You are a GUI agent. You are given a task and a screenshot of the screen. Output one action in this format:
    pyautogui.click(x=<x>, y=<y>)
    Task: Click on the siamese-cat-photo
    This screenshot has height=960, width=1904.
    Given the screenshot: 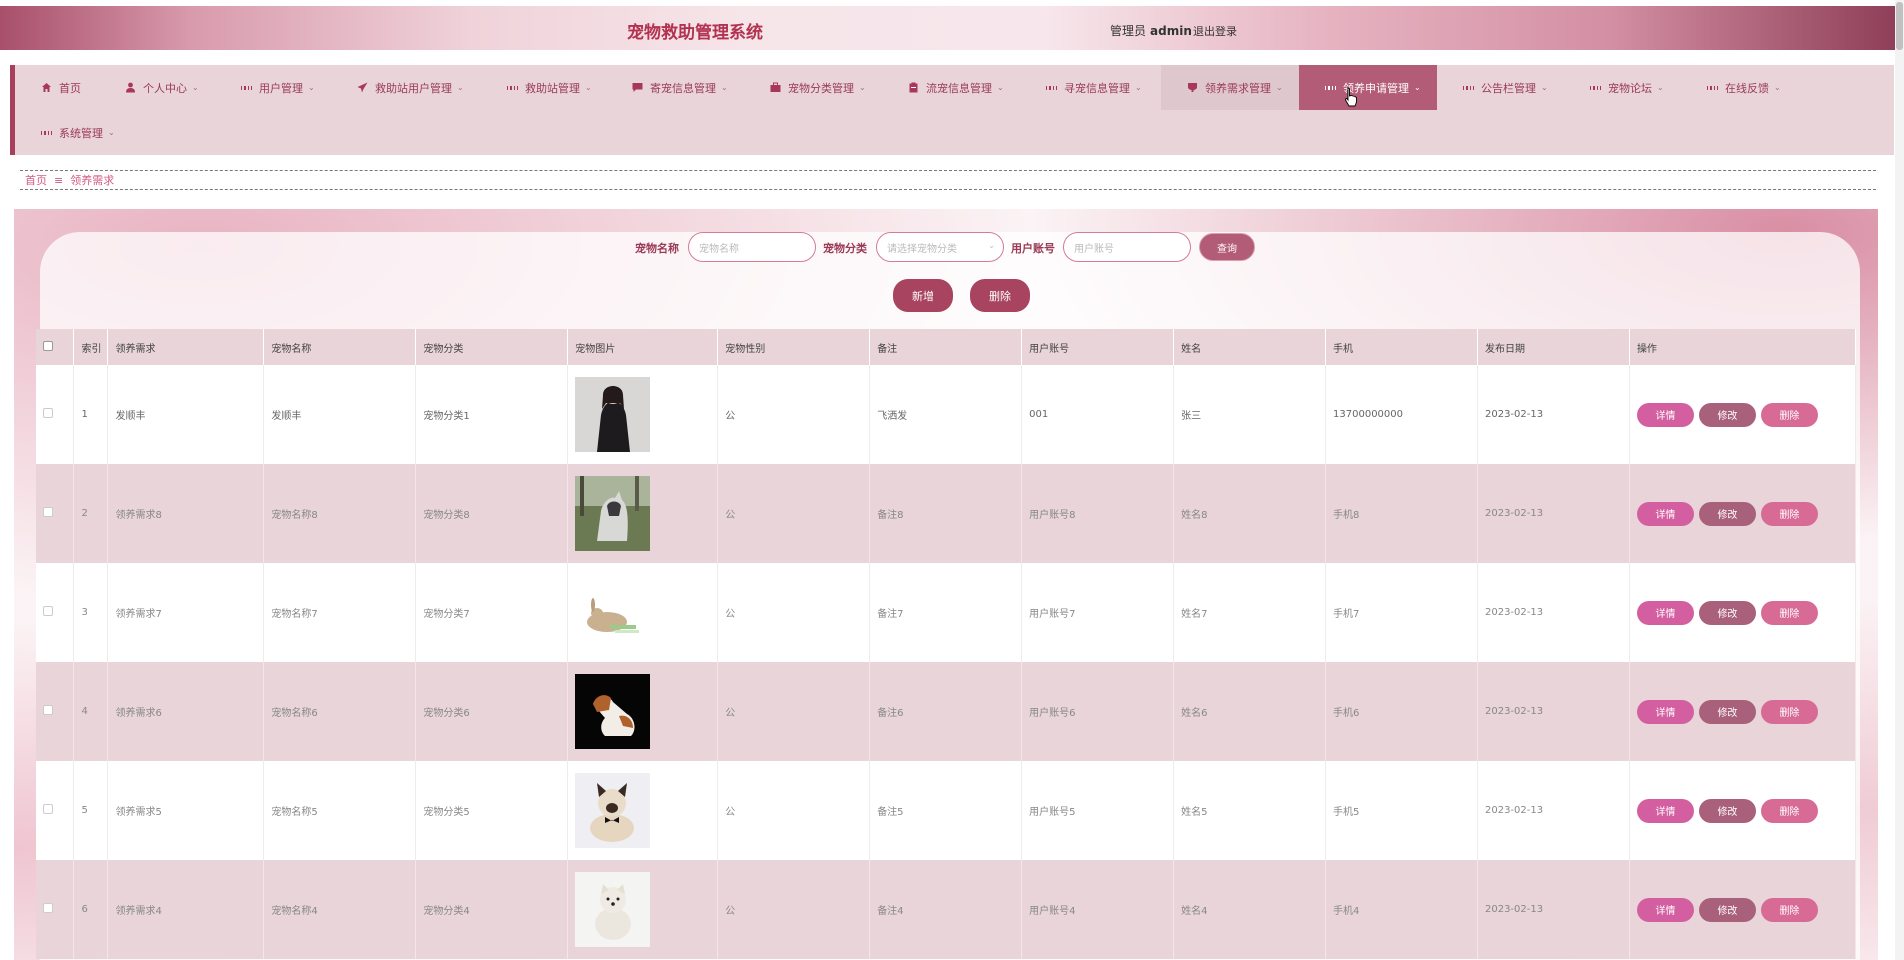 What is the action you would take?
    pyautogui.click(x=613, y=810)
    